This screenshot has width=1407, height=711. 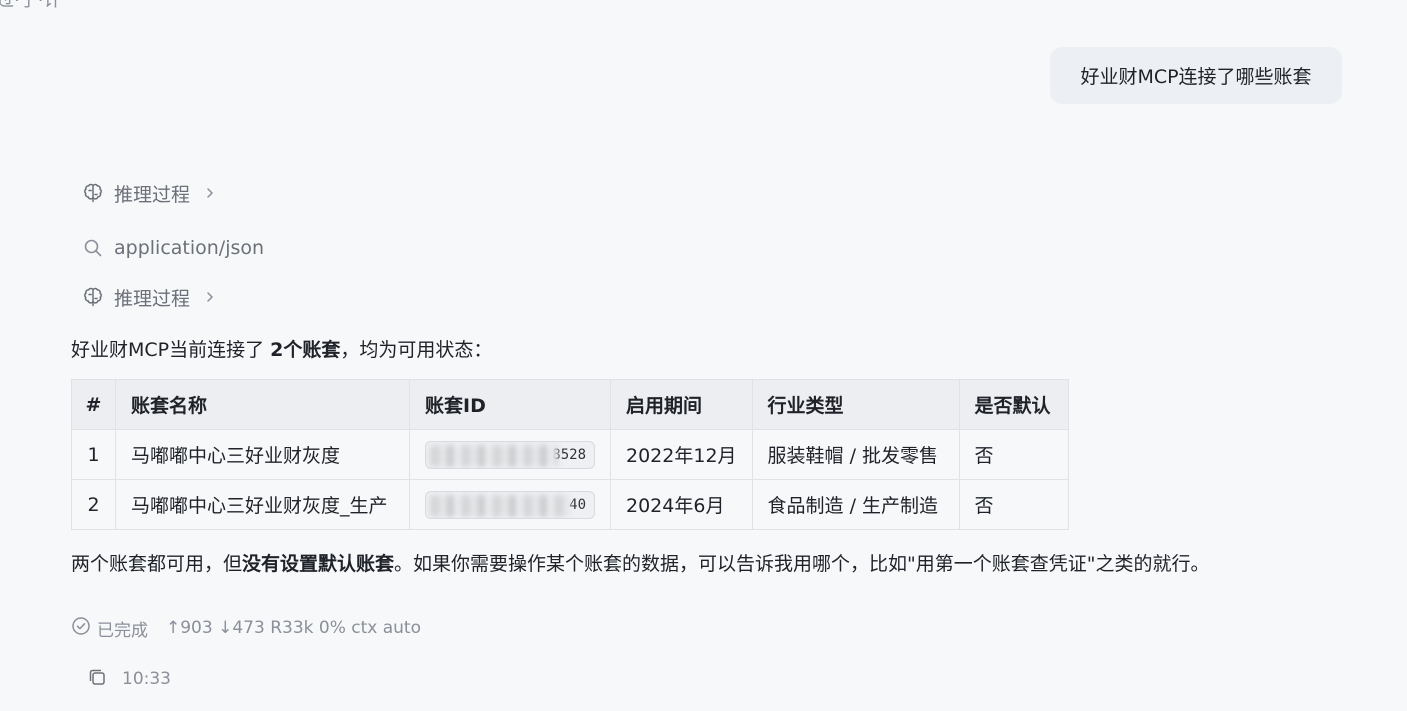 I want to click on row-account-name: 马嘟嘟中心三好业财灰度, so click(x=262, y=454).